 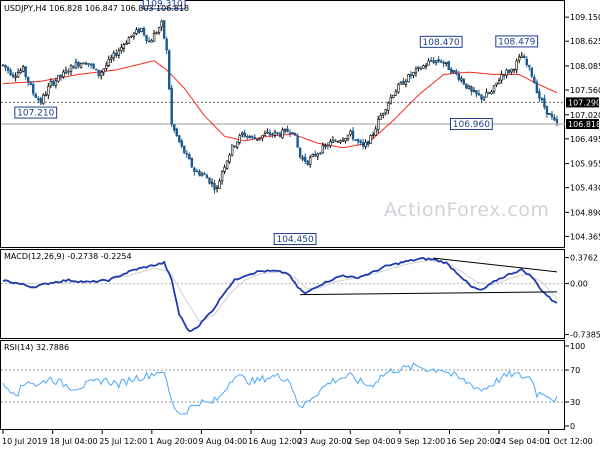 I want to click on price-tick-label: 109.150, so click(x=585, y=17).